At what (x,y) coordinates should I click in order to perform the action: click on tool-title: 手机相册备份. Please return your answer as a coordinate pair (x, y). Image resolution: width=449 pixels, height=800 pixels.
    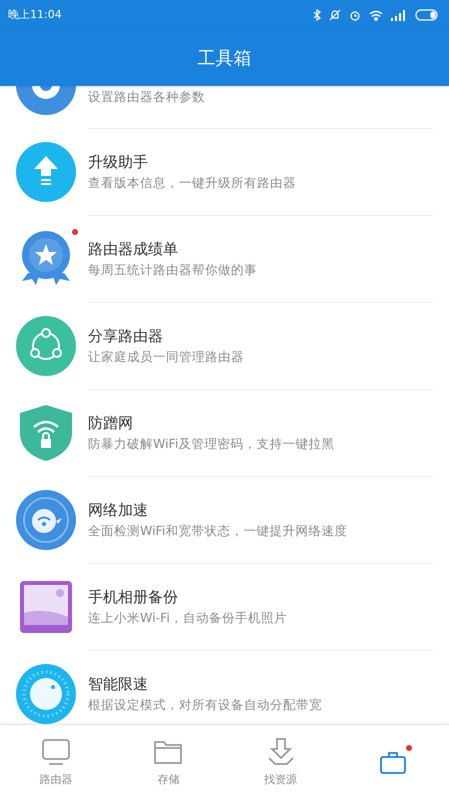
    Looking at the image, I should click on (133, 597).